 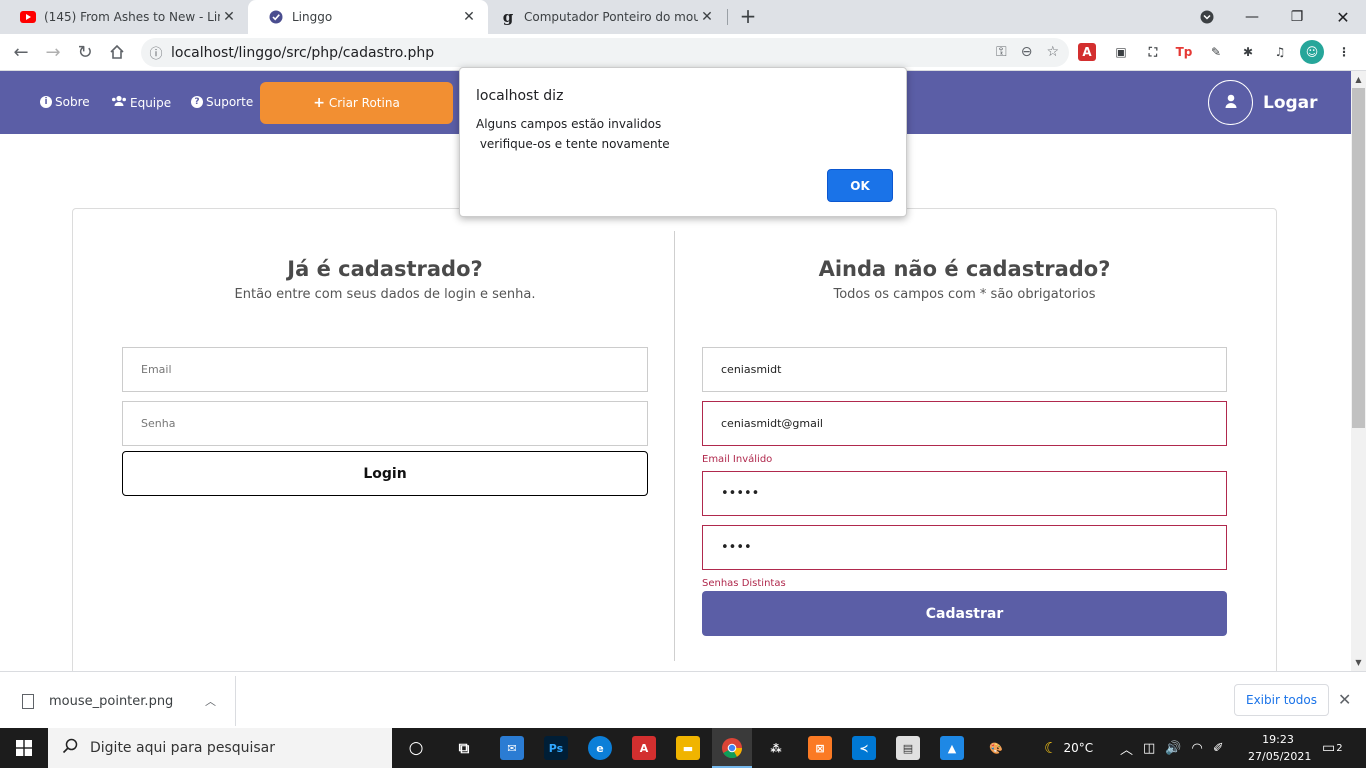 I want to click on paint-icon: 🎨, so click(x=996, y=748).